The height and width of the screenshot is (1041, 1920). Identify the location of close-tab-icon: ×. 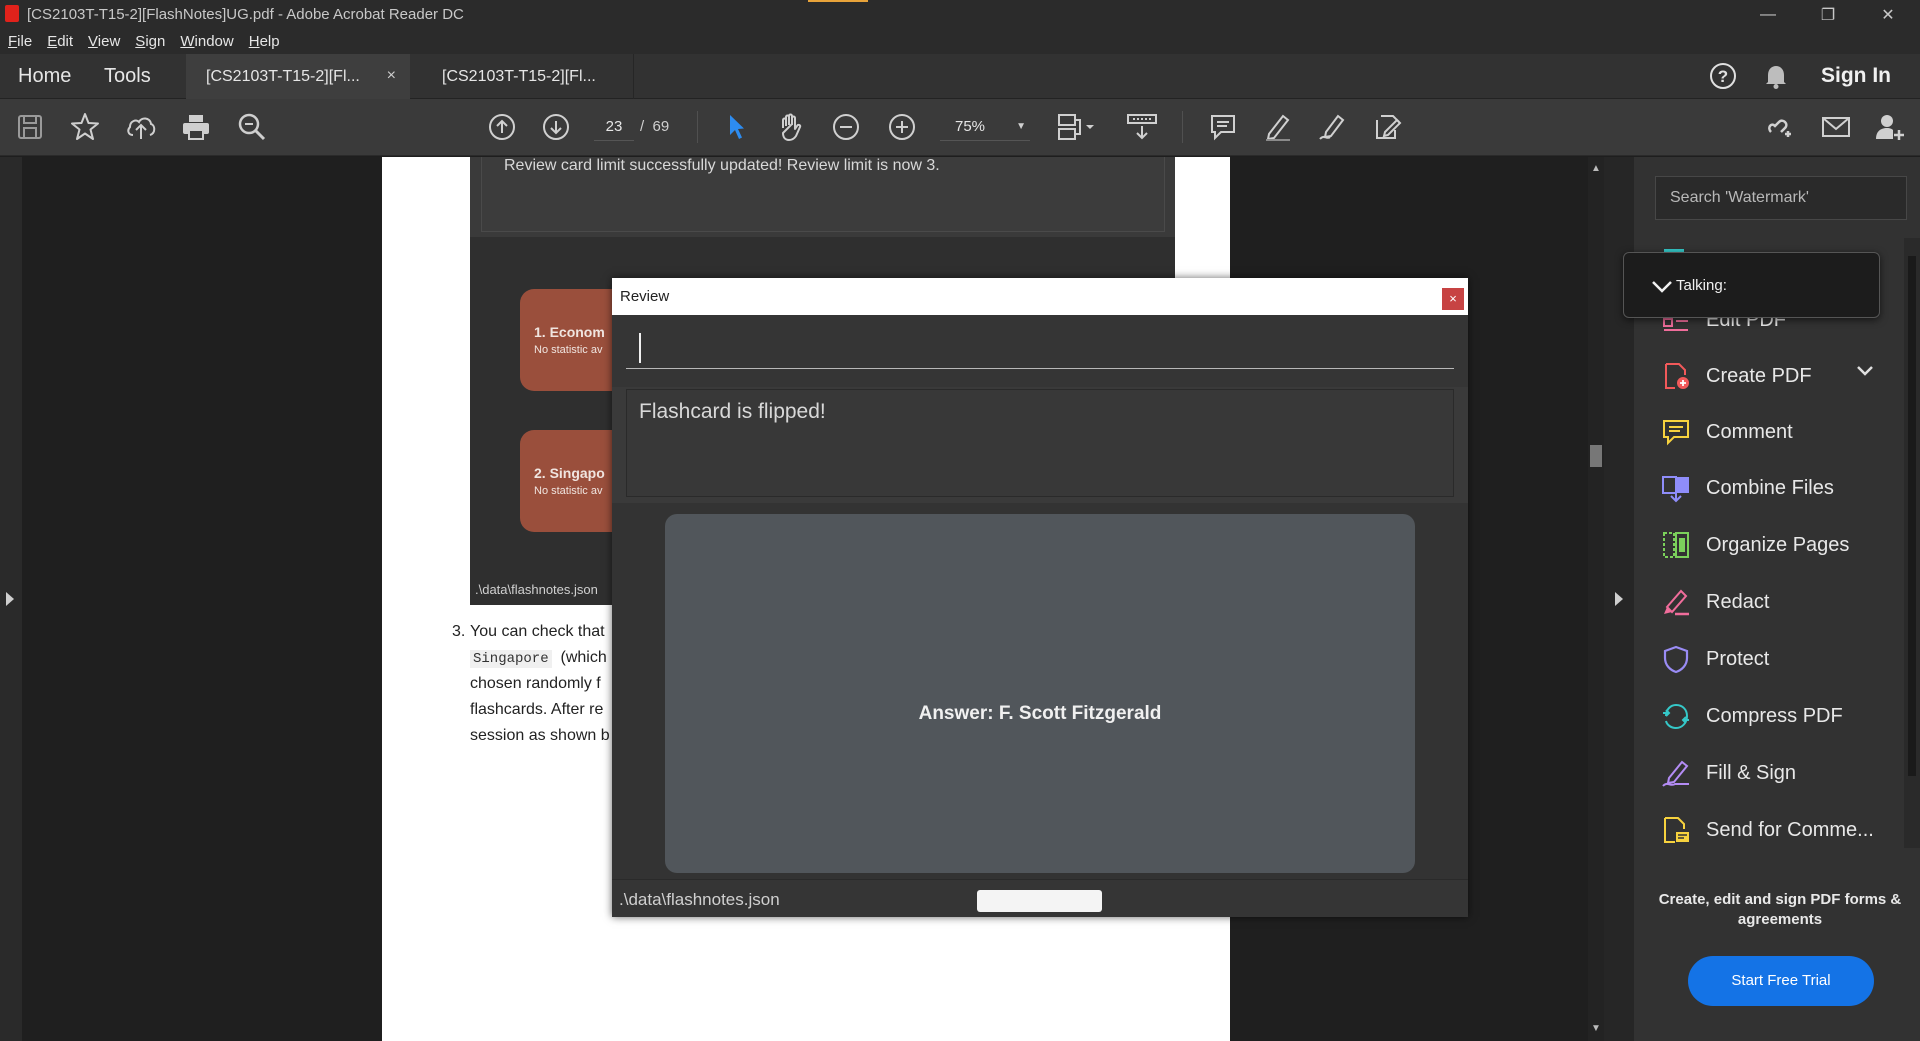
(391, 76).